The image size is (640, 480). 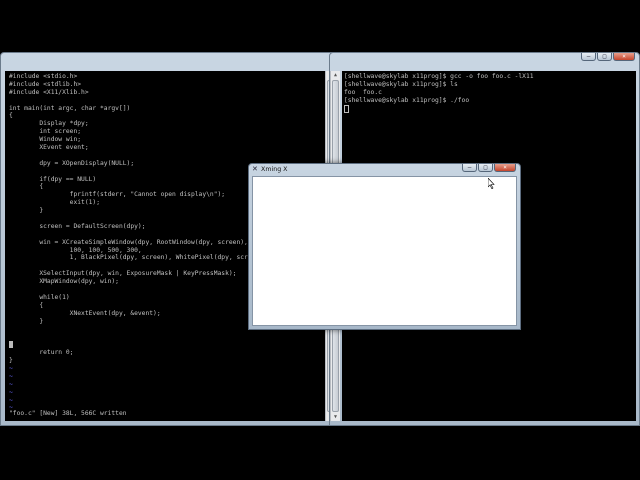 I want to click on shell-cursor-line, so click(x=490, y=108).